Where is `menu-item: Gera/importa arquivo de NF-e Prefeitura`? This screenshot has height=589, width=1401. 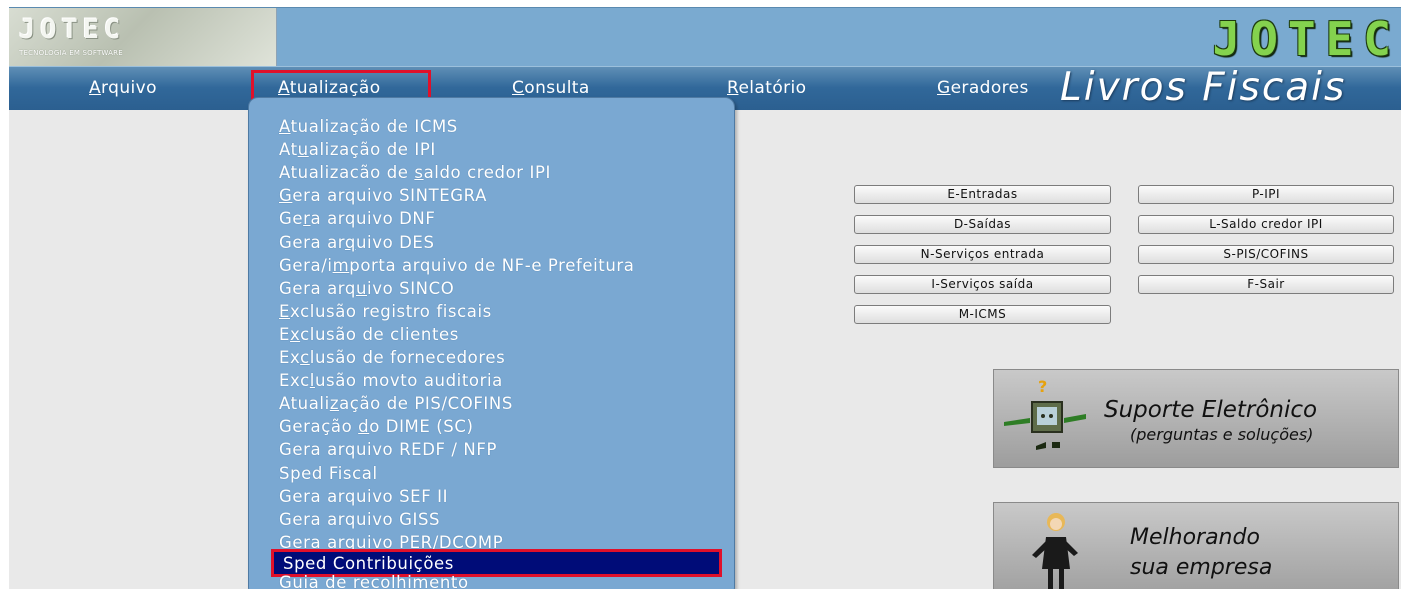
menu-item: Gera/importa arquivo de NF-e Prefeitura is located at coordinates (457, 265).